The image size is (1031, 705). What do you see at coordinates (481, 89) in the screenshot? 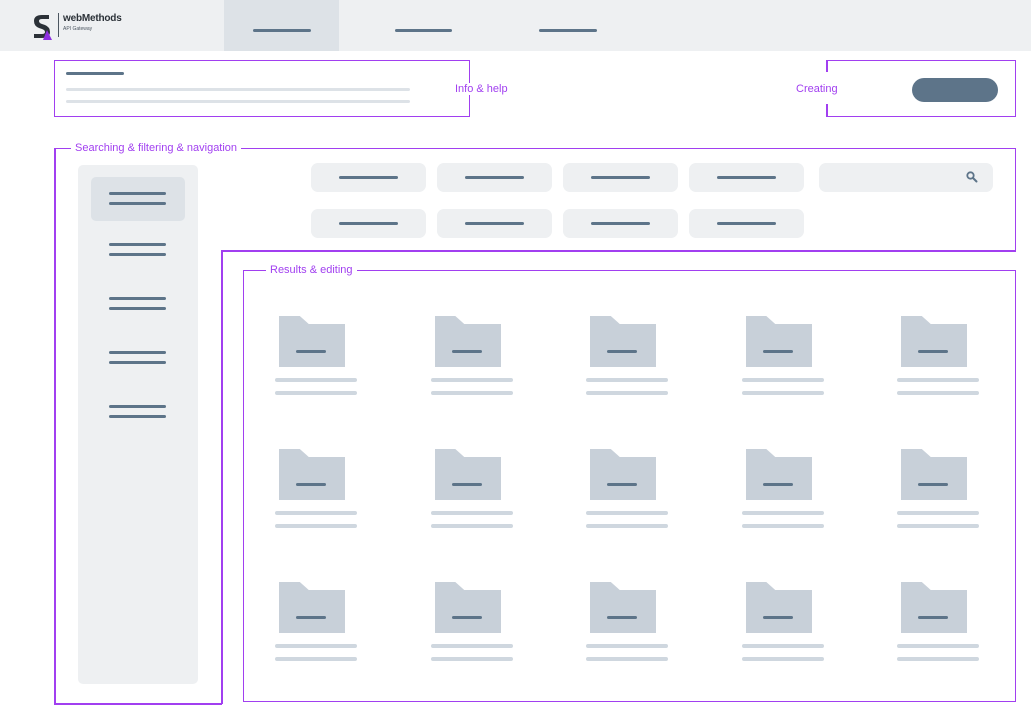
I see `info-help-zone-label: Info & help` at bounding box center [481, 89].